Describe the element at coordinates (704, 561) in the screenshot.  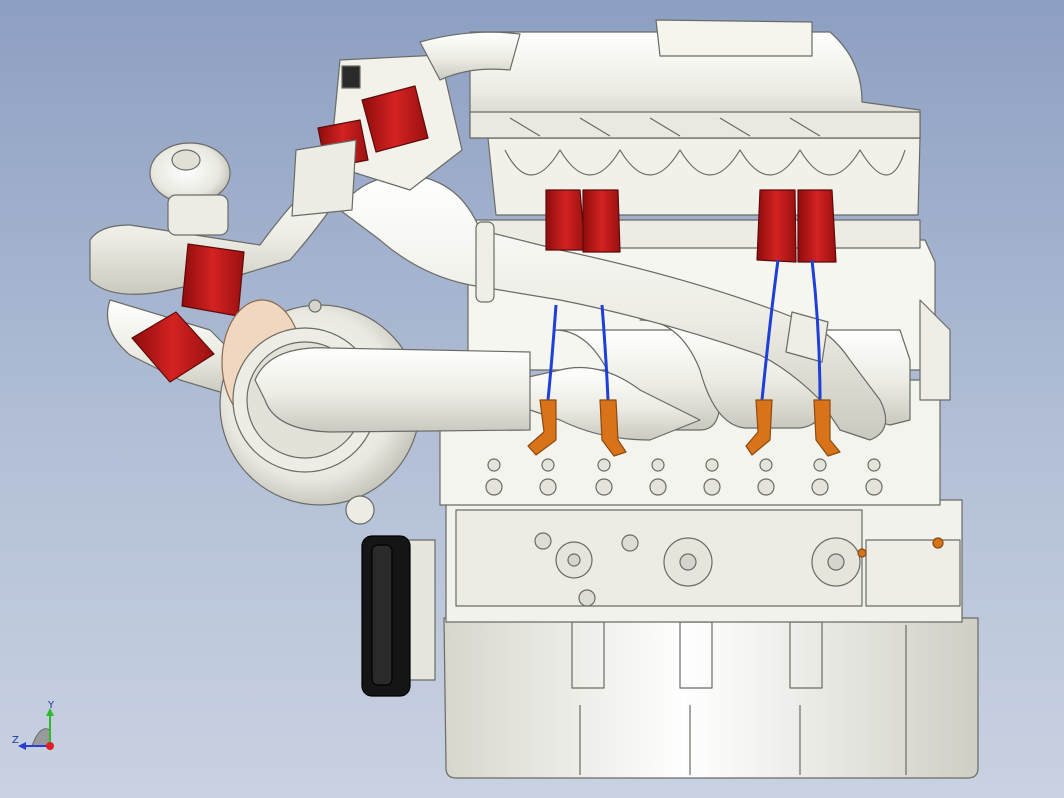
I see `engine-block` at that location.